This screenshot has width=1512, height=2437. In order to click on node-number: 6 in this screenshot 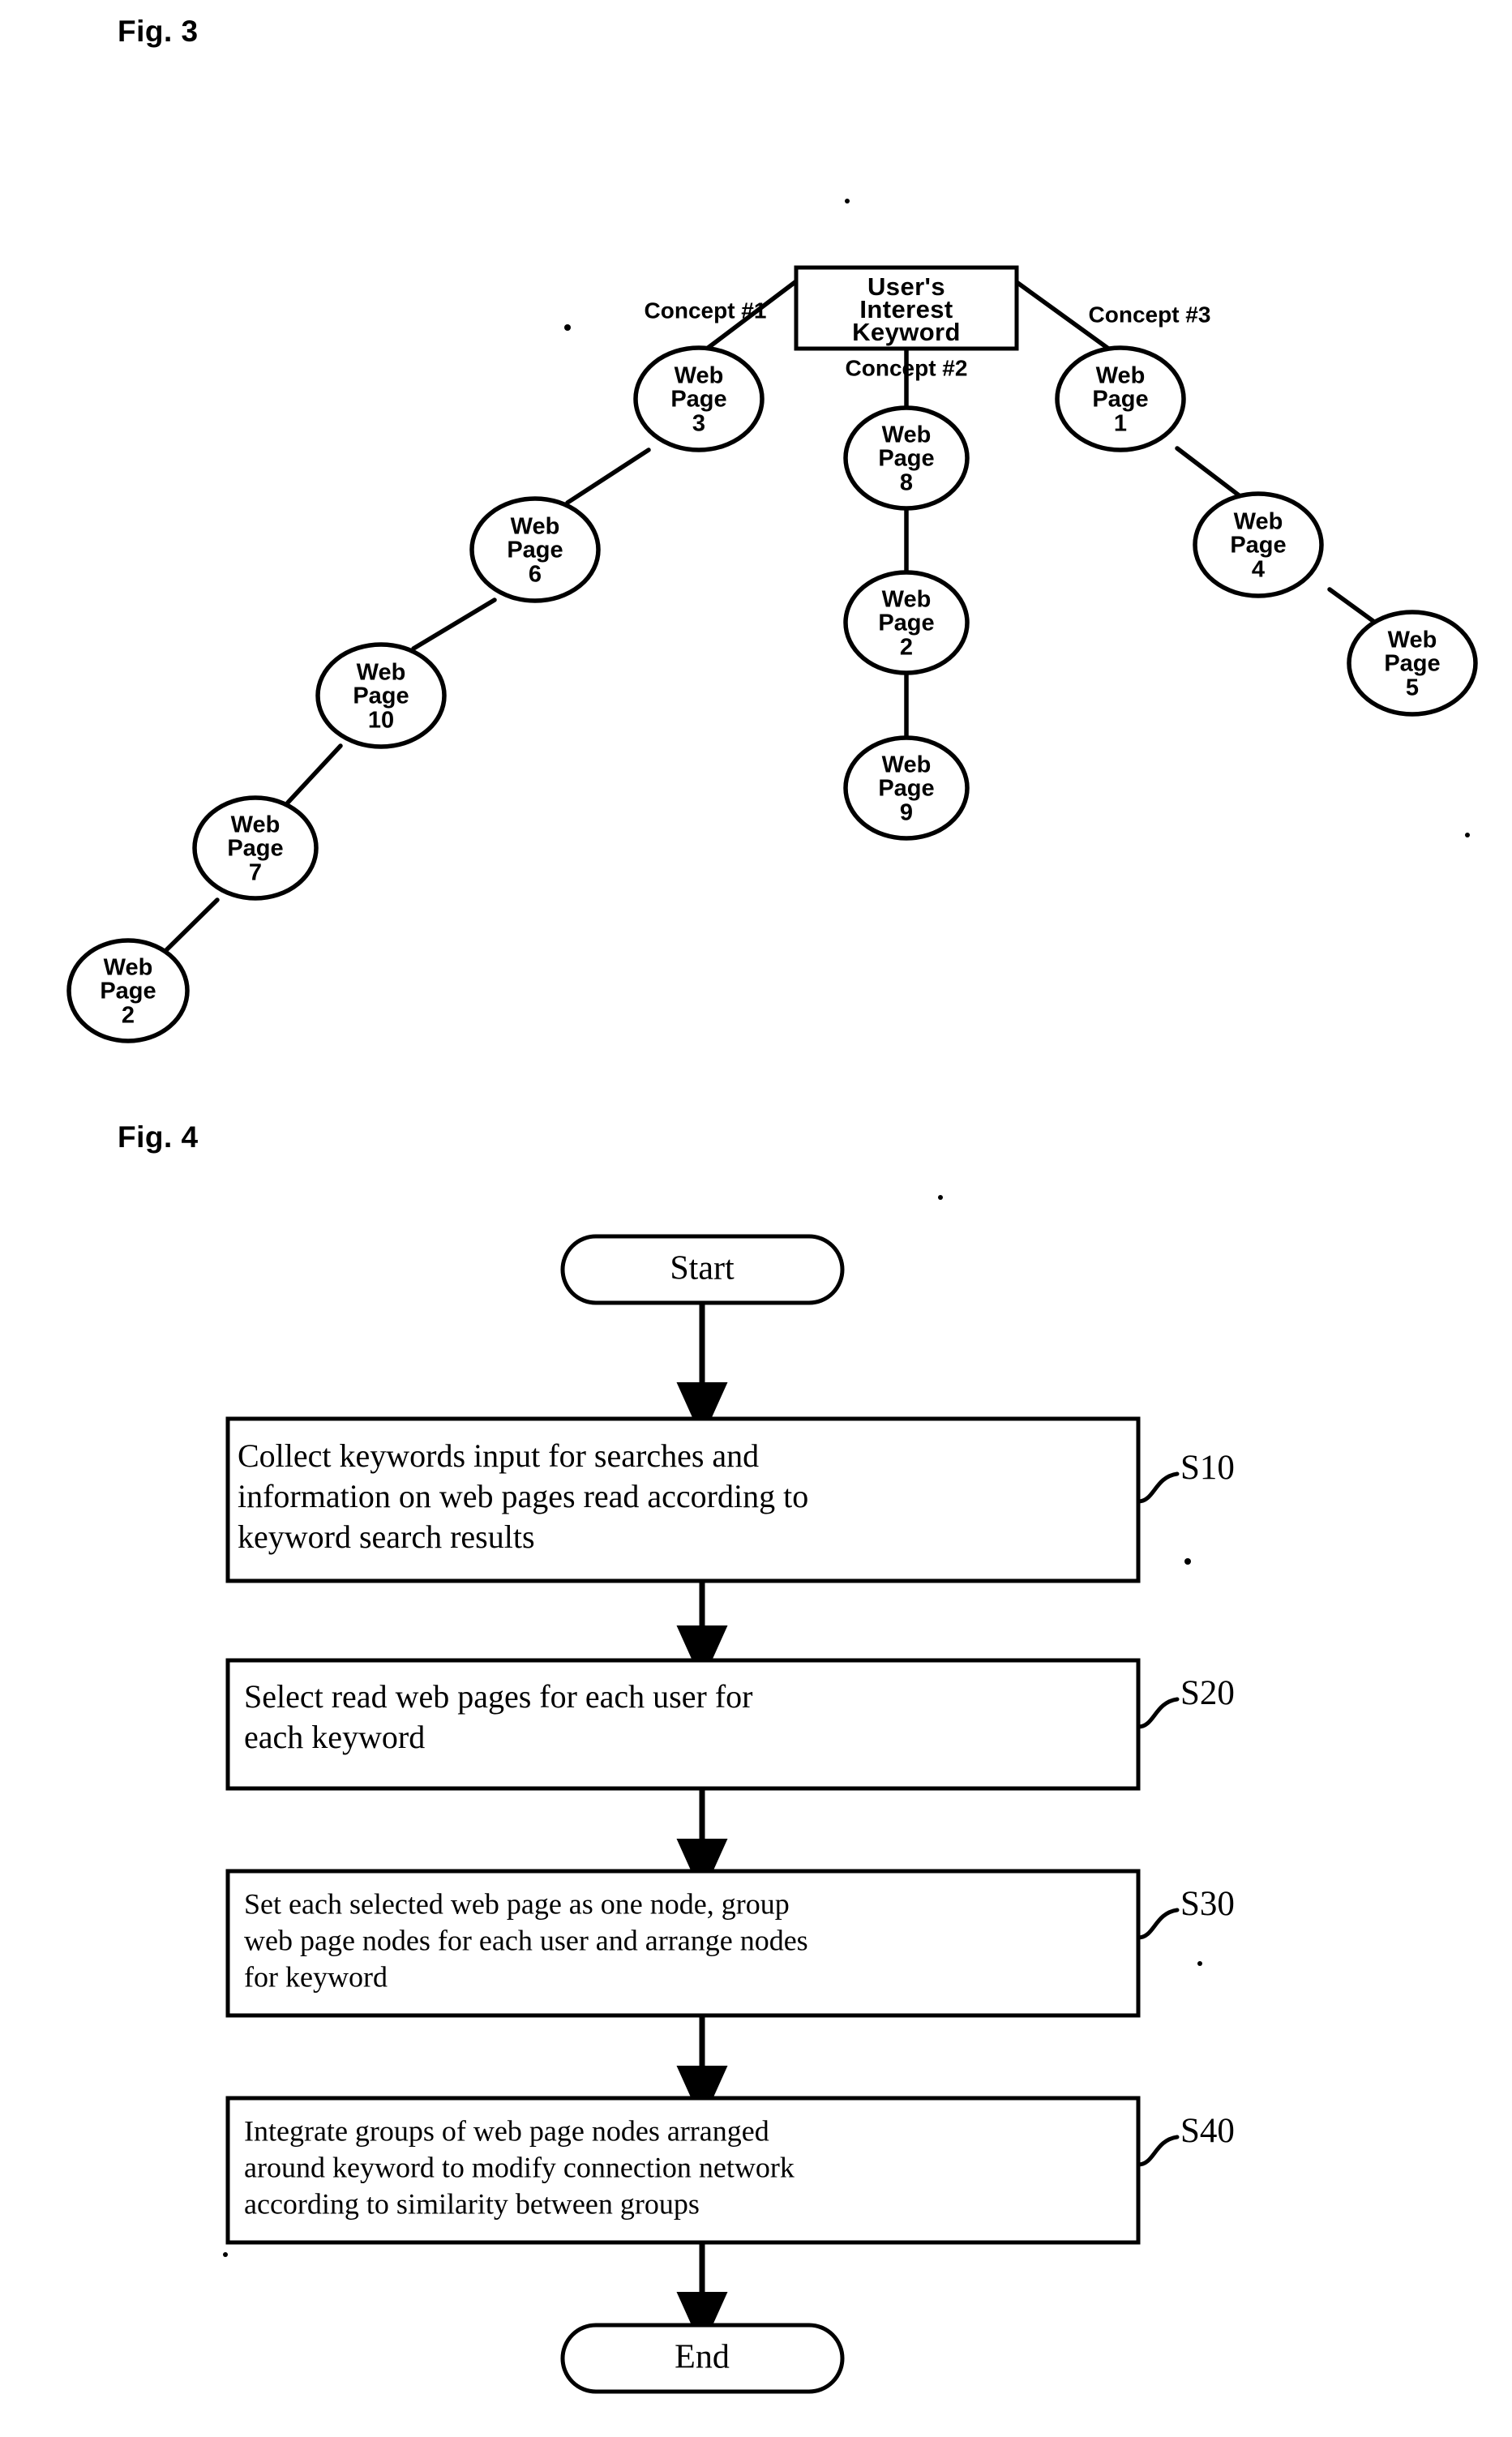, I will do `click(535, 575)`.